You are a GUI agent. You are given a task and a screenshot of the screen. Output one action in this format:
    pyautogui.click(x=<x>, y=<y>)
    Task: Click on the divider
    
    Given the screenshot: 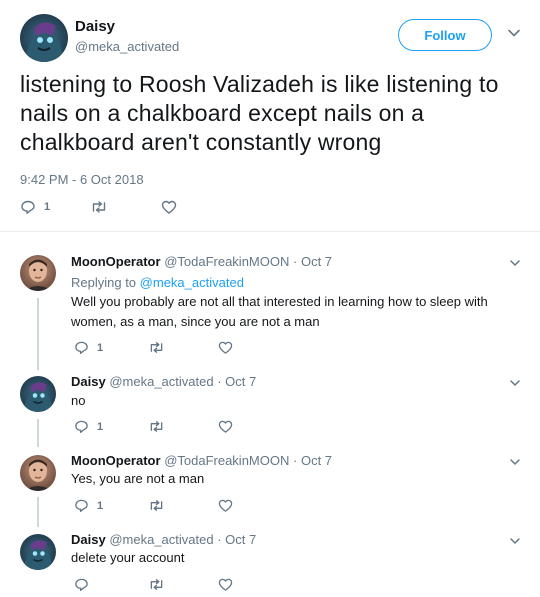 What is the action you would take?
    pyautogui.click(x=270, y=231)
    